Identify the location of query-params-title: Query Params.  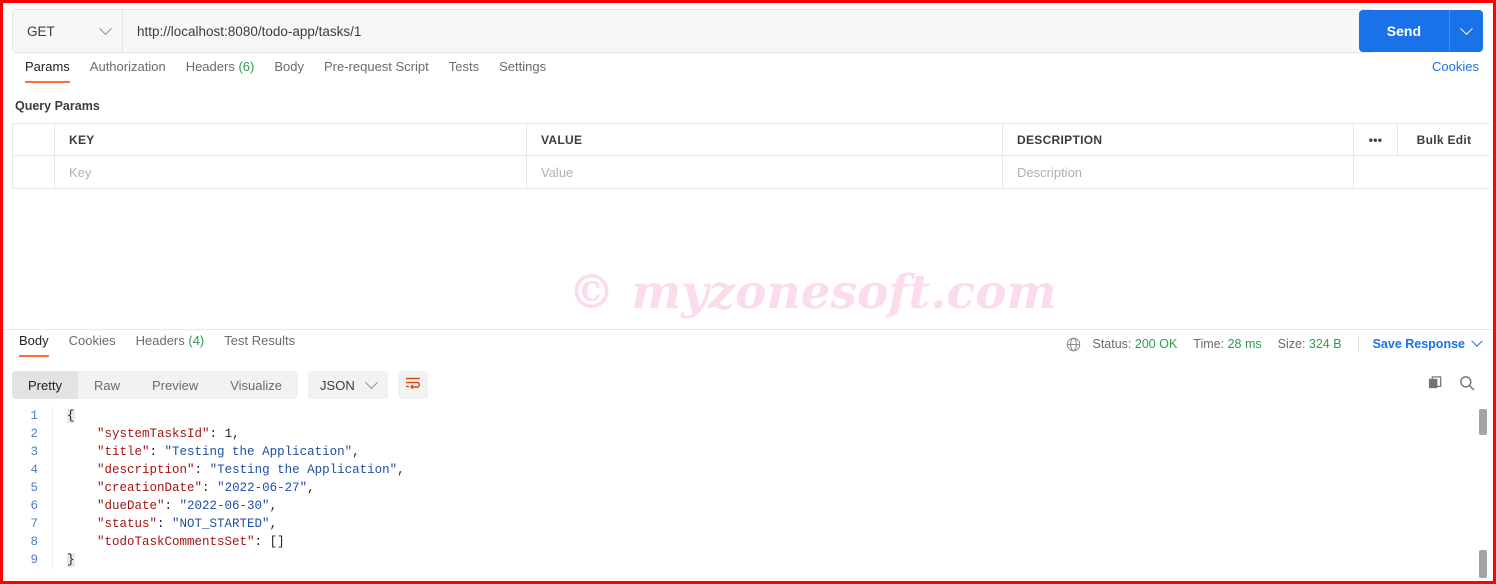
(57, 106).